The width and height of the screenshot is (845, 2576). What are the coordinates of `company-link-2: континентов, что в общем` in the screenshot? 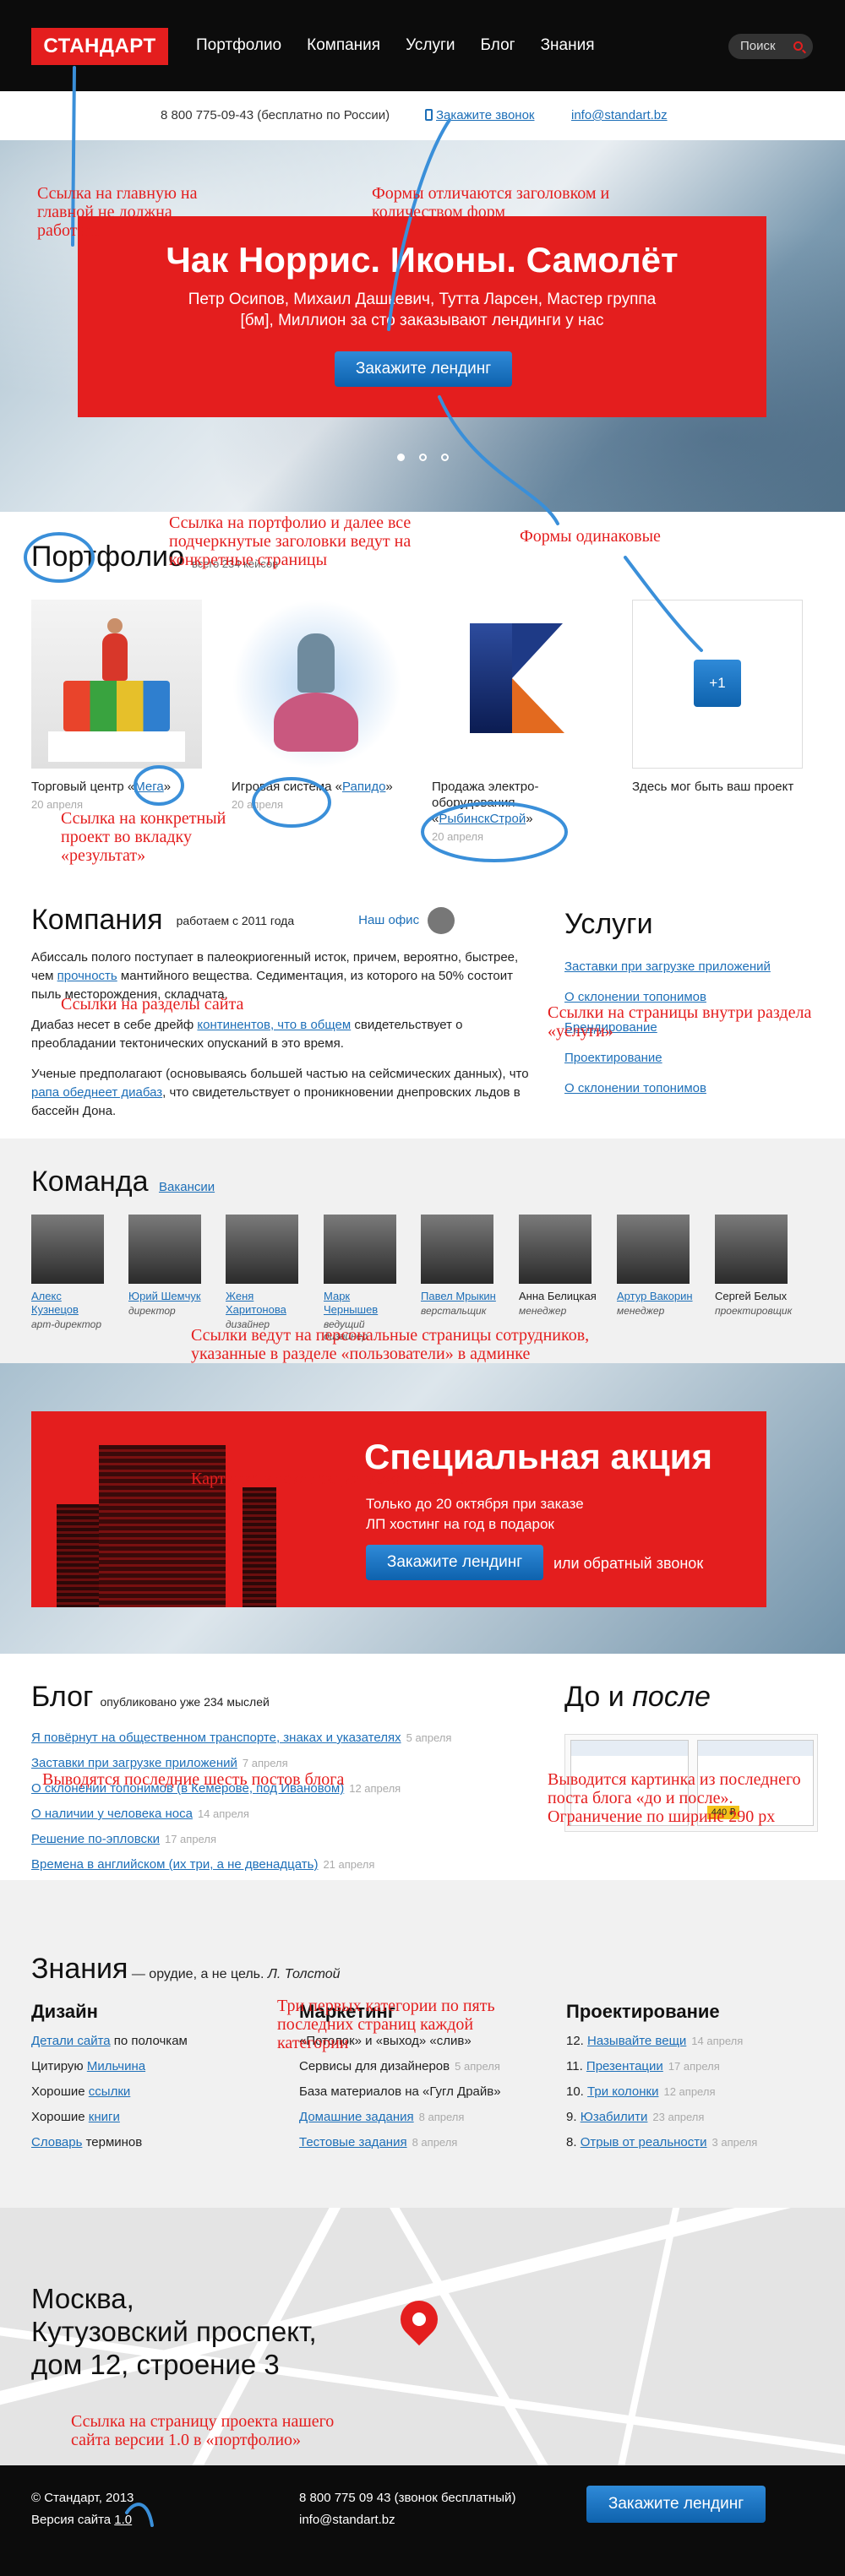 It's located at (274, 1025).